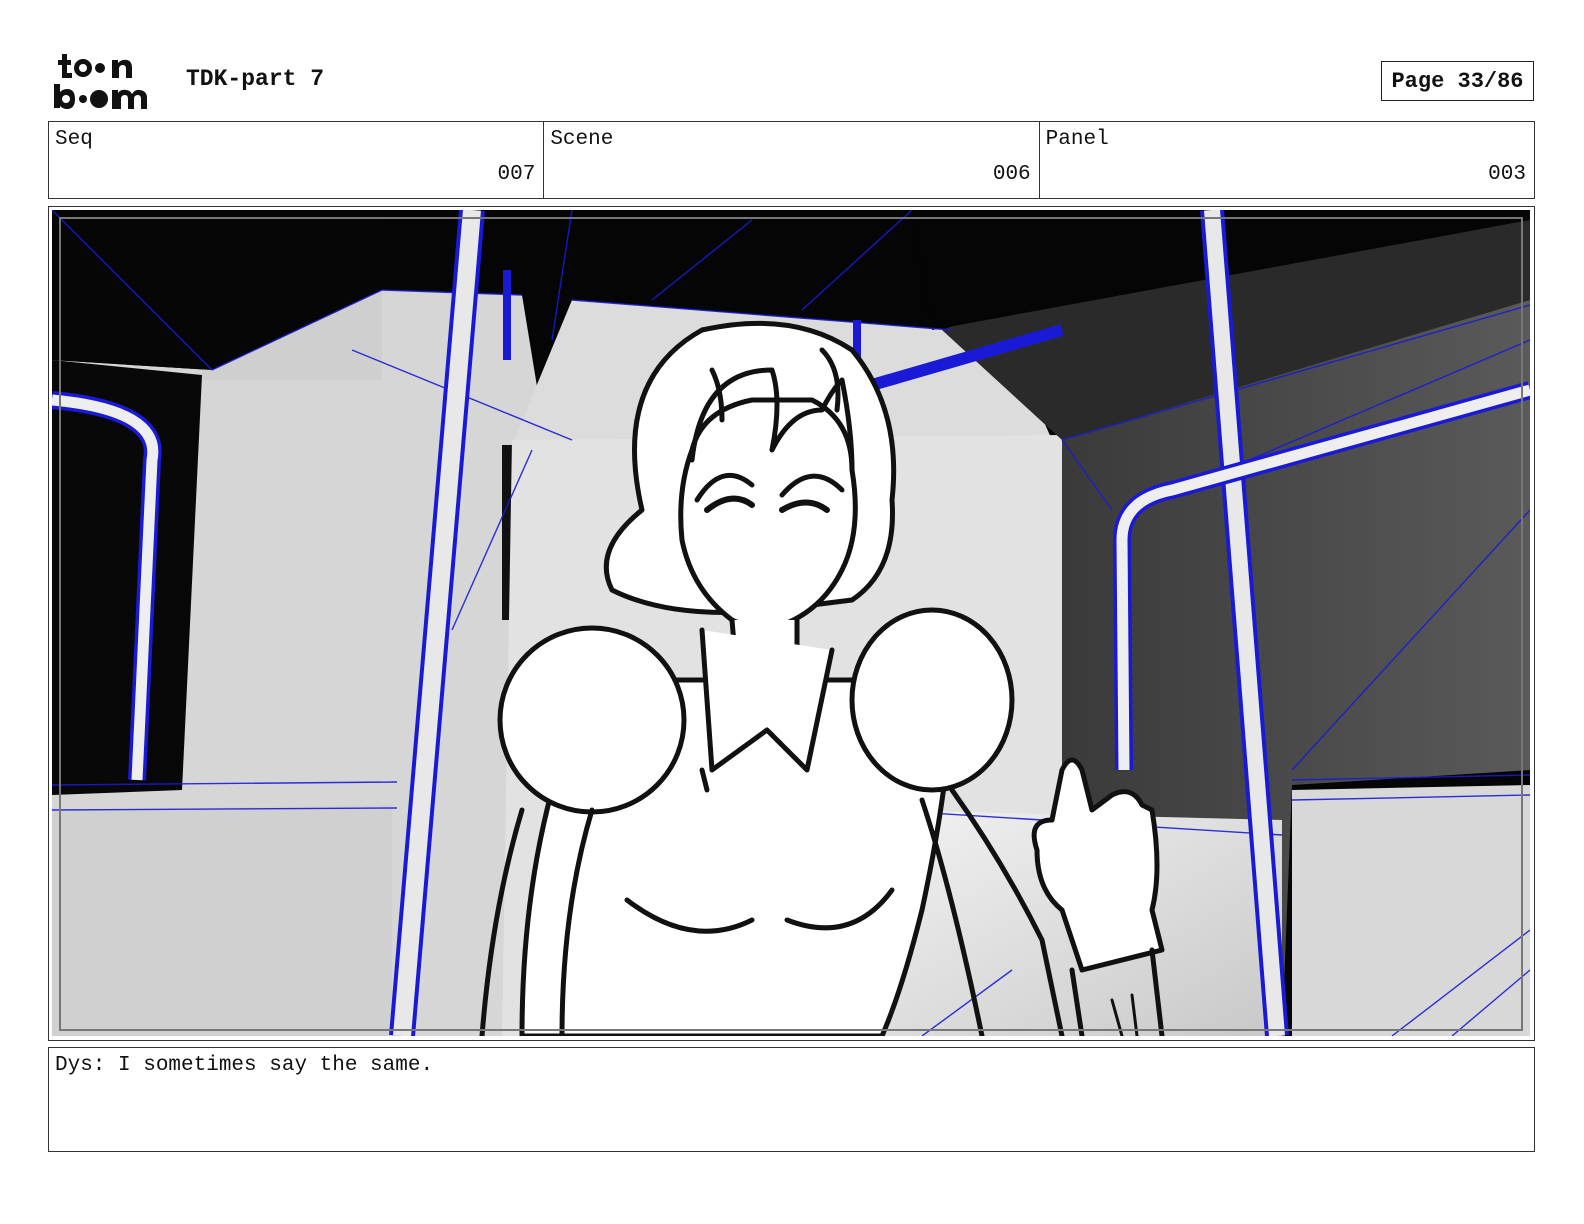 The image size is (1584, 1224). Describe the element at coordinates (74, 139) in the screenshot. I see `seq-label: Seq` at that location.